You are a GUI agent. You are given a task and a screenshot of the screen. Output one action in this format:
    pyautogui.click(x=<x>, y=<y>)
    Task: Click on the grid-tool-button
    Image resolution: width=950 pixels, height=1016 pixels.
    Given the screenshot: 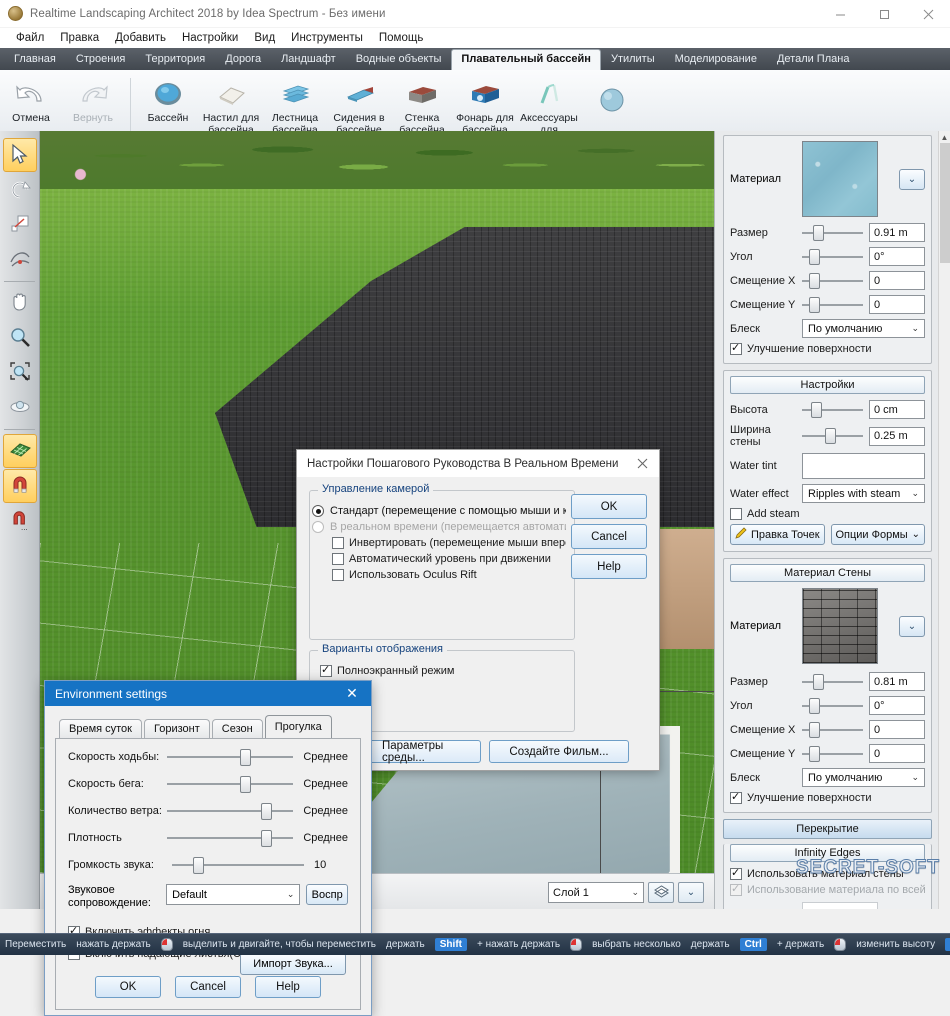 What is the action you would take?
    pyautogui.click(x=19, y=451)
    